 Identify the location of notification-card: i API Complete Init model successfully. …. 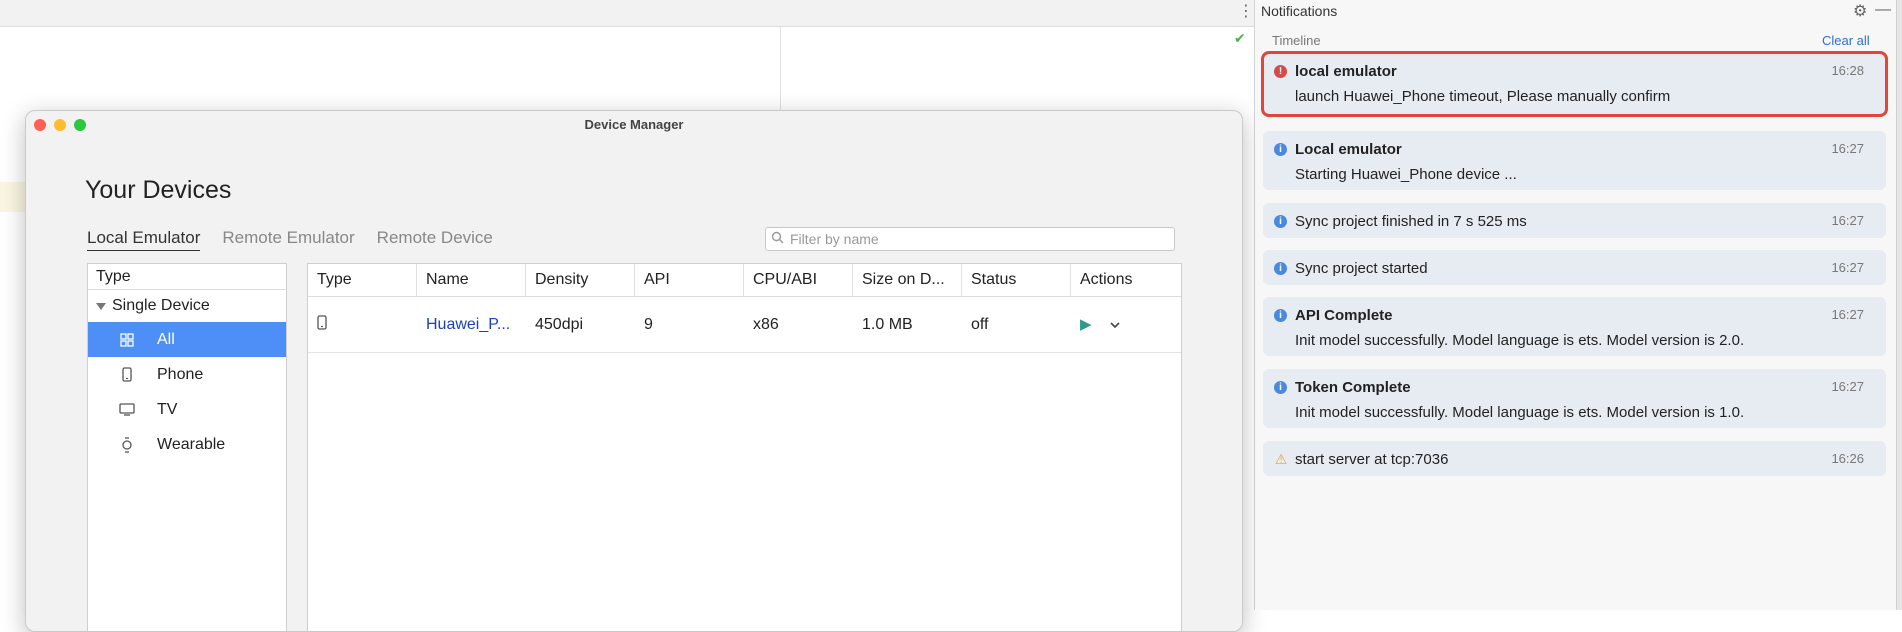
(1574, 326).